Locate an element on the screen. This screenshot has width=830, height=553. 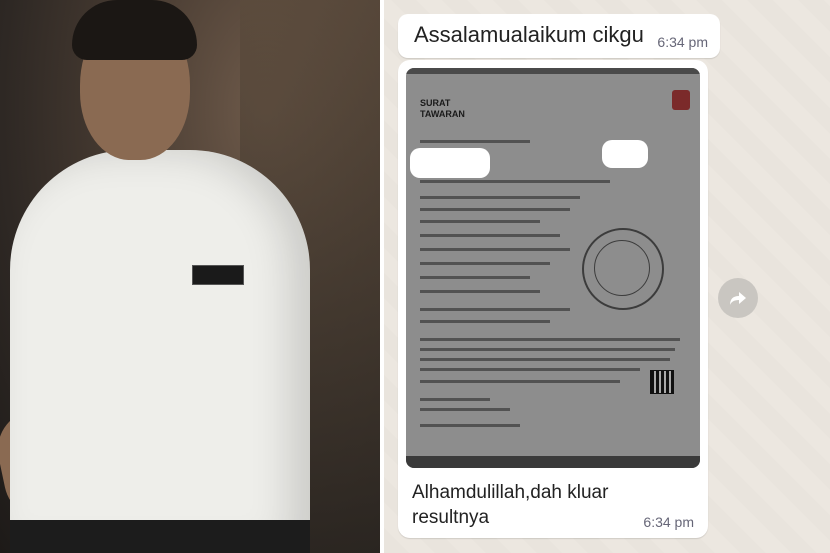
qr-code is located at coordinates (662, 382).